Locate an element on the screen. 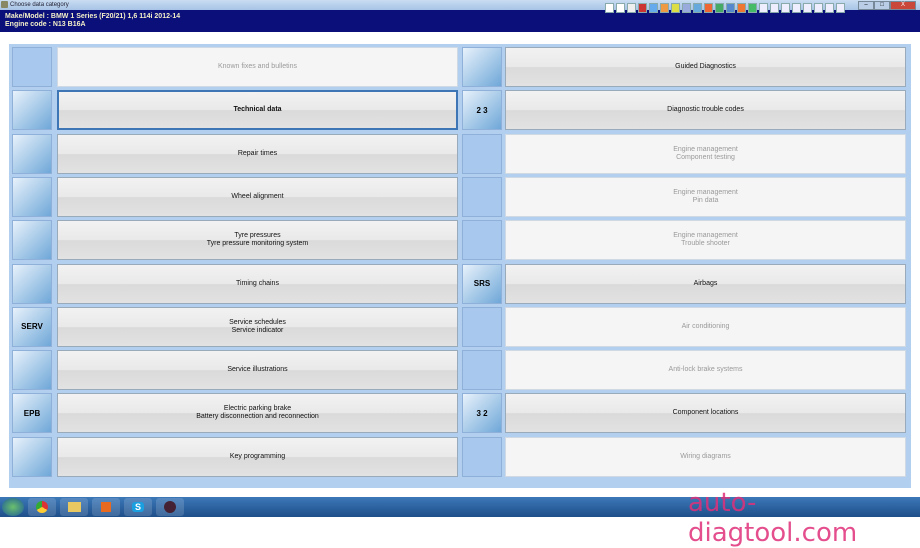 This screenshot has height=548, width=920. category-button-engine-management: Engine management Component testing is located at coordinates (705, 153).